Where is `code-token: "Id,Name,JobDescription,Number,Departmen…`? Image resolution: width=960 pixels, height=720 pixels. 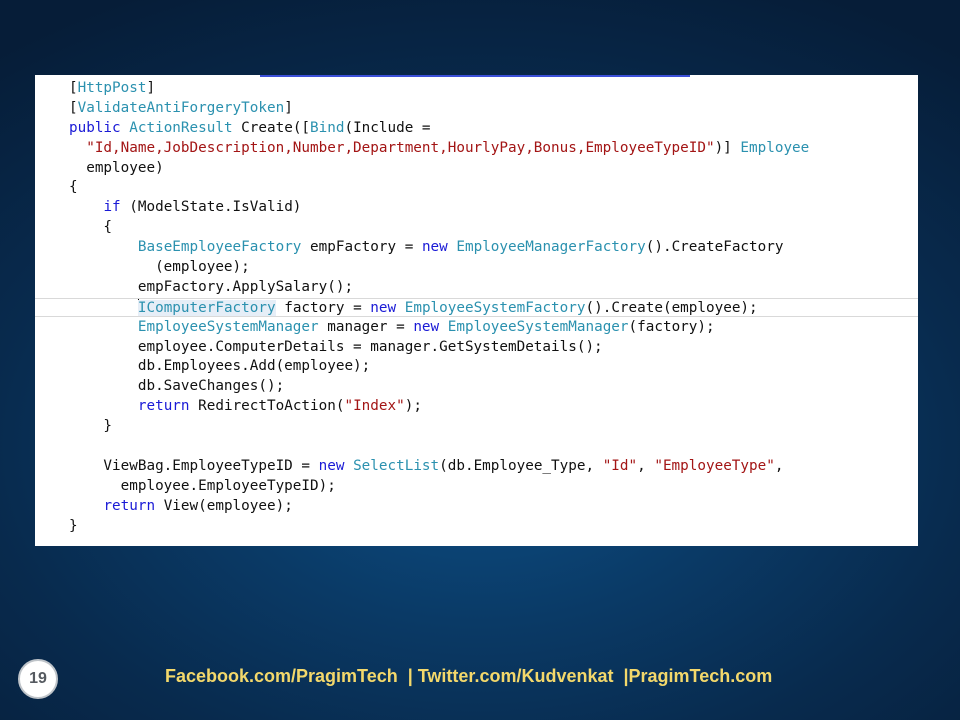
code-token: "Id,Name,JobDescription,Number,Departmen… is located at coordinates (400, 147).